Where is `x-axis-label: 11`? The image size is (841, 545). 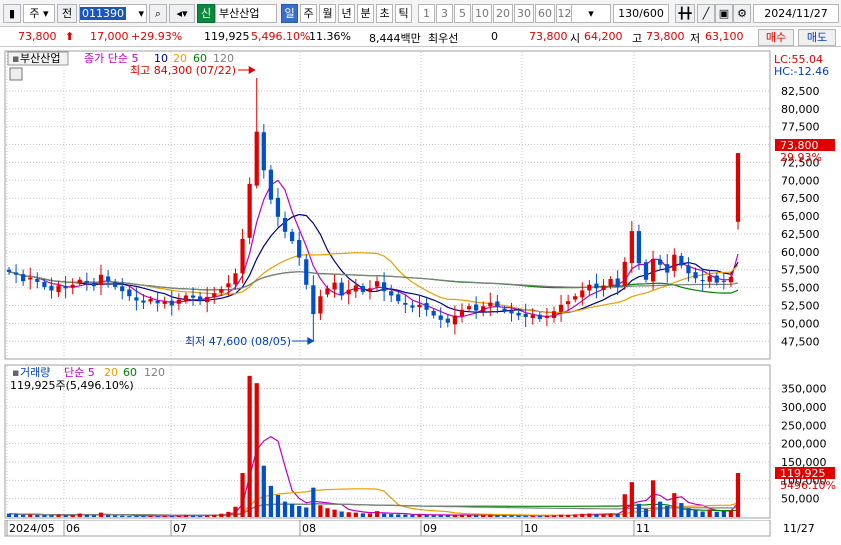 x-axis-label: 11 is located at coordinates (643, 528).